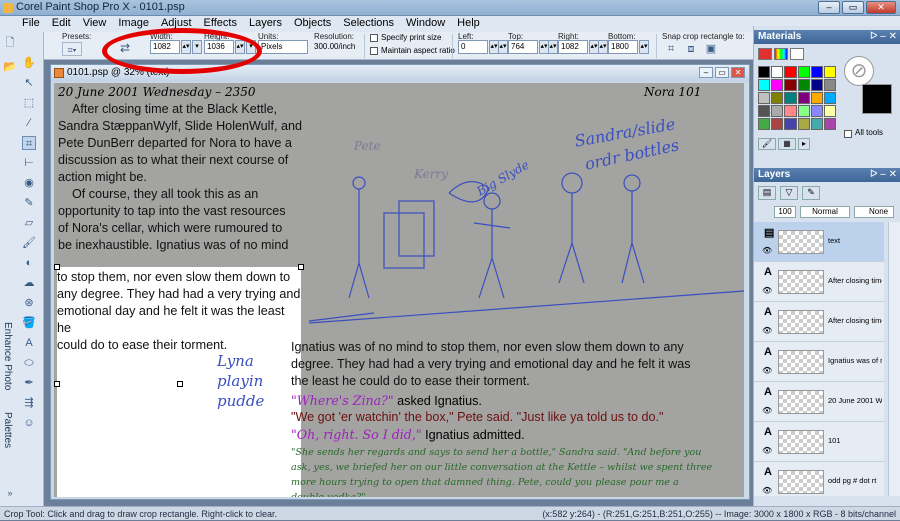 This screenshot has width=900, height=521. What do you see at coordinates (57, 267) in the screenshot?
I see `crop-handle-top-left` at bounding box center [57, 267].